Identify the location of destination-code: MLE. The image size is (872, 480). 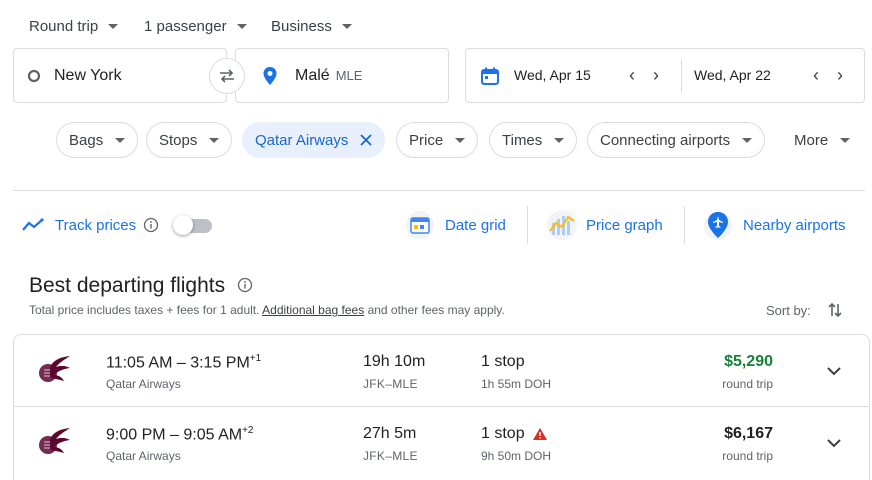
(349, 75).